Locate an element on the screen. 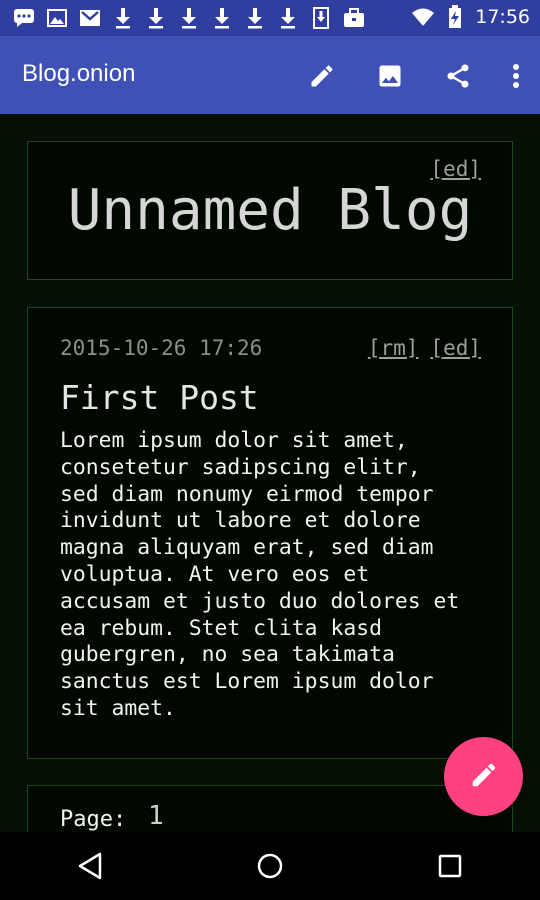  post-body-line: sit amet. is located at coordinates (118, 708).